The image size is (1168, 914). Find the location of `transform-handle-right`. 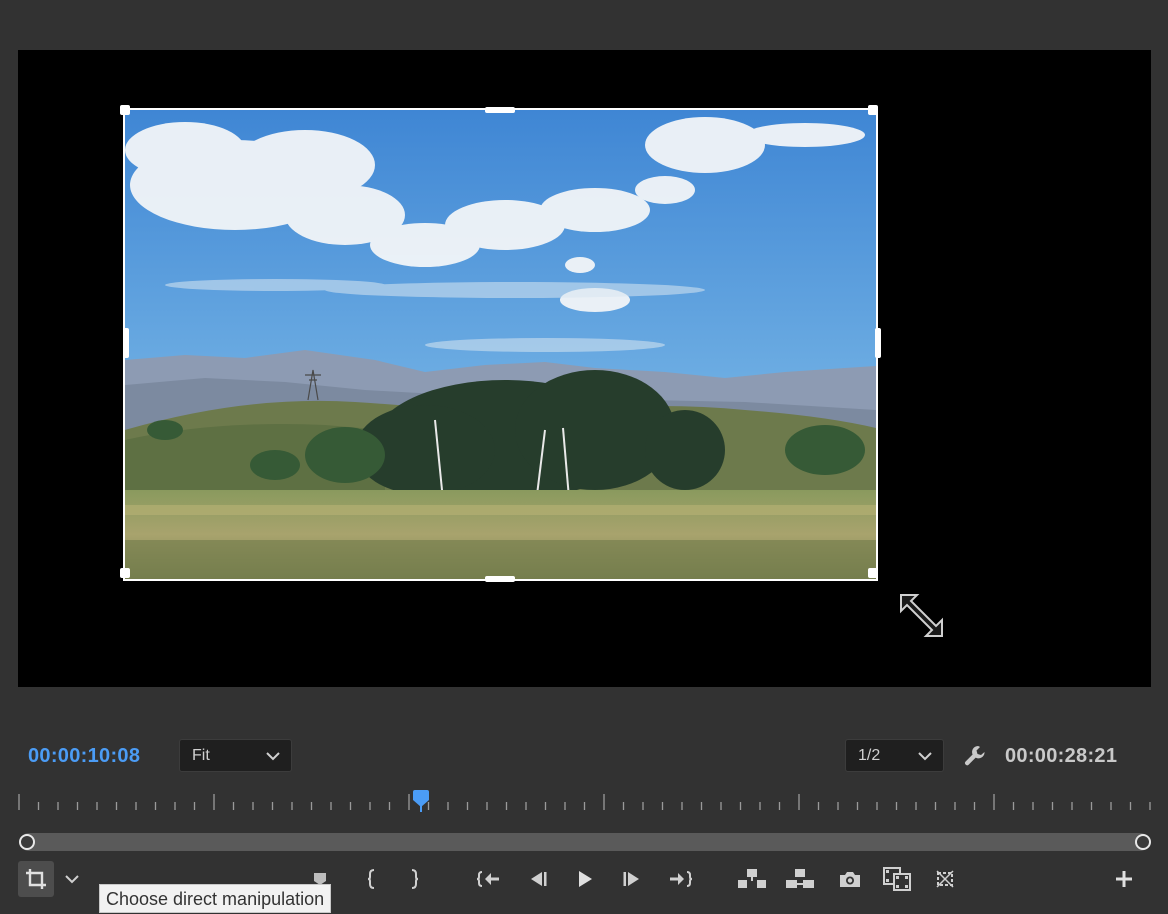

transform-handle-right is located at coordinates (878, 343).